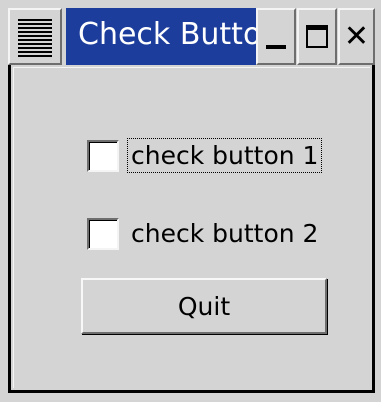 The image size is (381, 402). Describe the element at coordinates (276, 46) in the screenshot. I see `minimize-icon` at that location.